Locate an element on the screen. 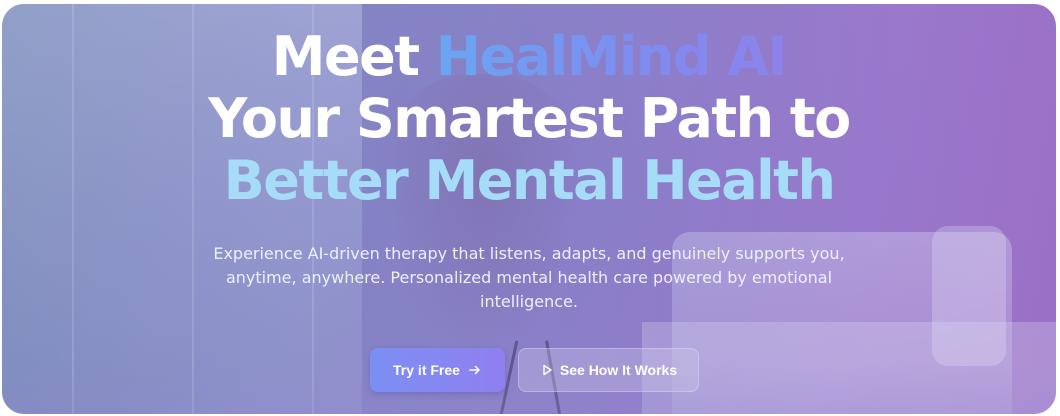  play-icon is located at coordinates (547, 370).